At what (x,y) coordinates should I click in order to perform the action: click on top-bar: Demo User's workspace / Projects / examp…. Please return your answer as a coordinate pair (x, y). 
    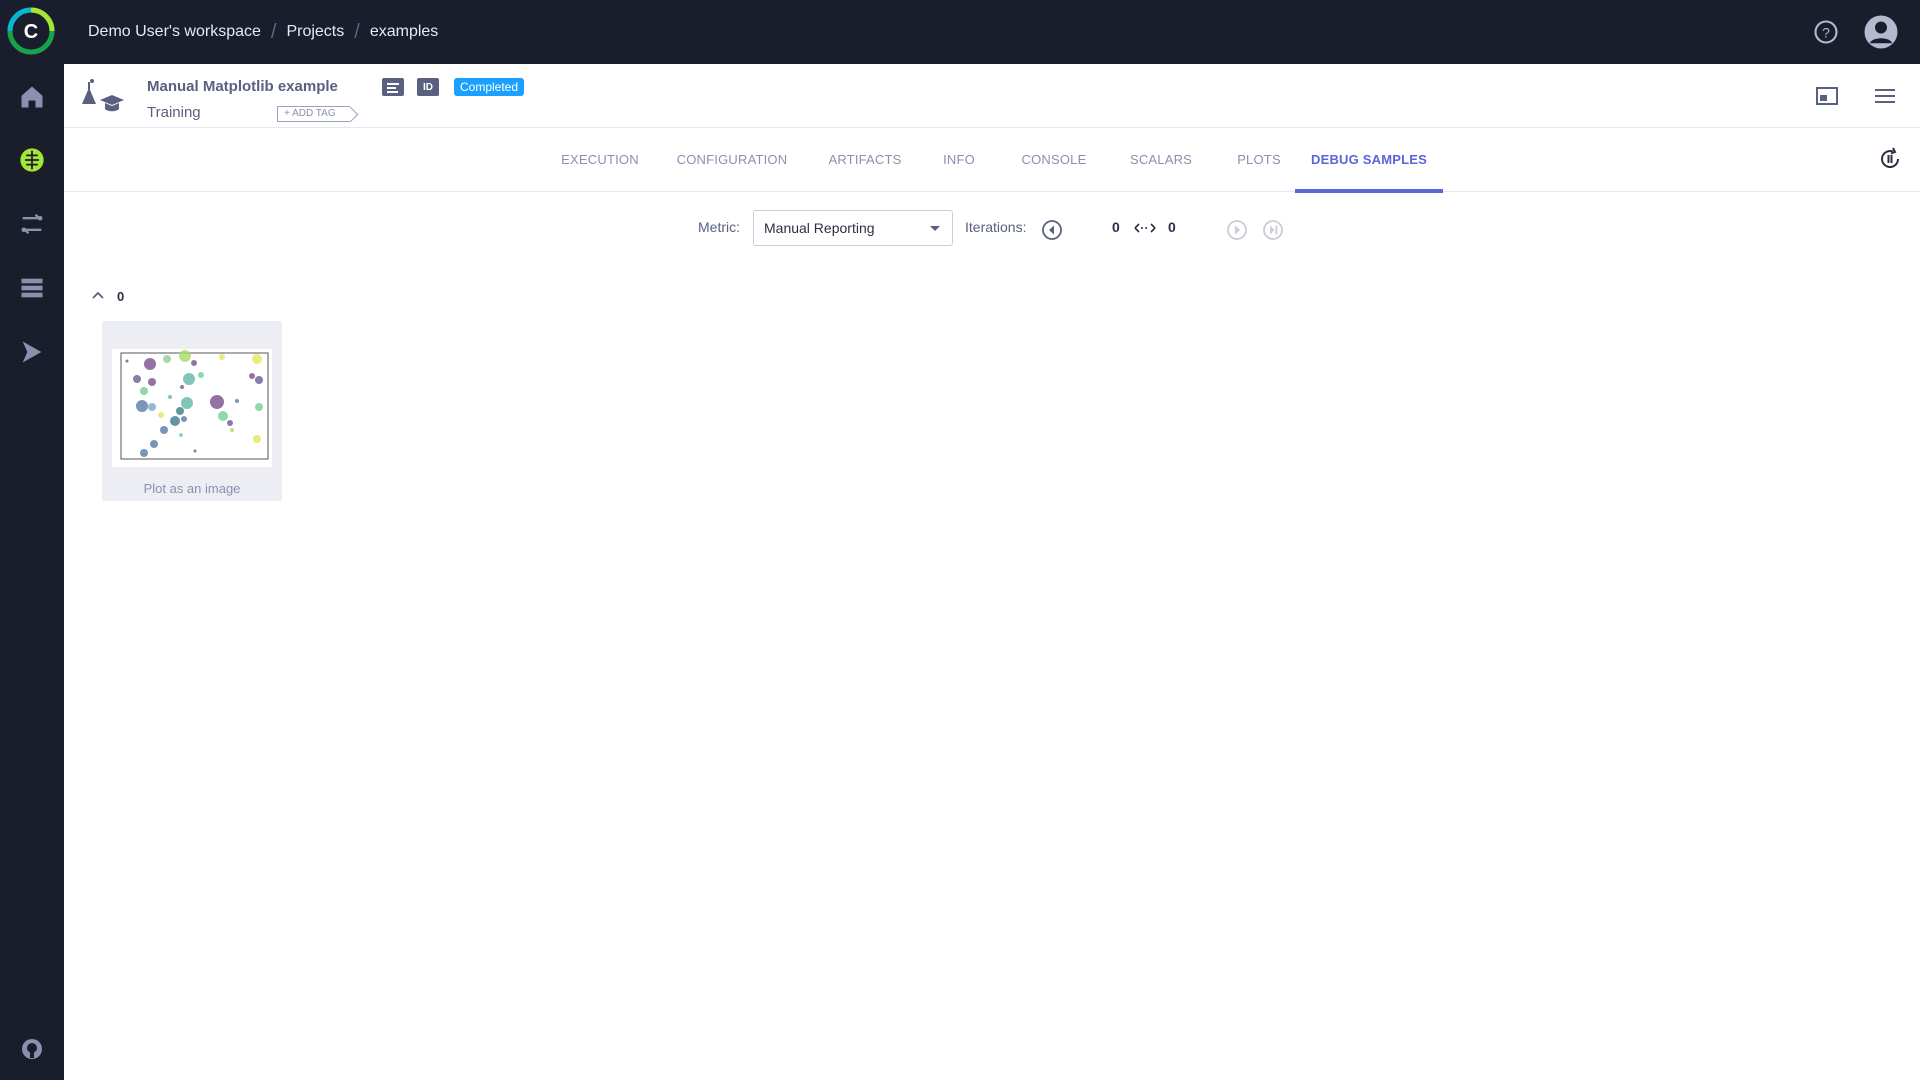
    Looking at the image, I should click on (992, 32).